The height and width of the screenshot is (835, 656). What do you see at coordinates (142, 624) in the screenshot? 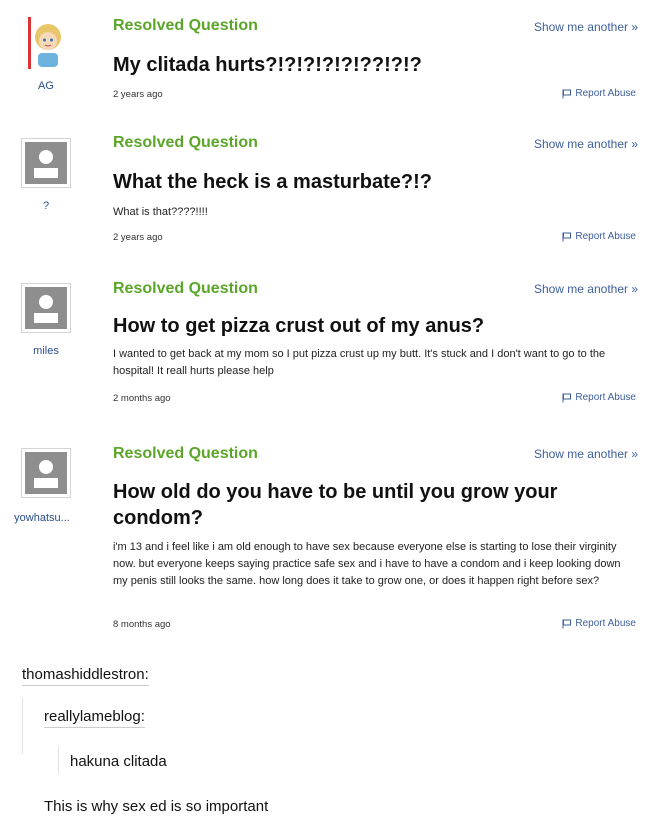
I see `question-timestamp: 8 months ago` at bounding box center [142, 624].